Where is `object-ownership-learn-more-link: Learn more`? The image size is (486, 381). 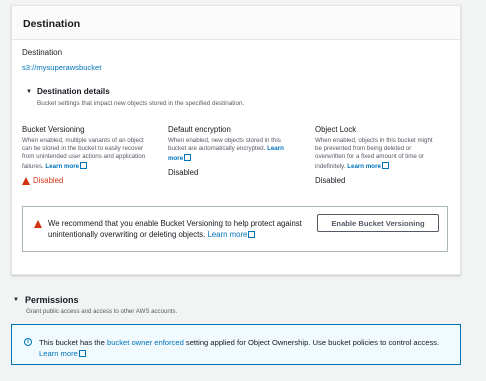
object-ownership-learn-more-link: Learn more is located at coordinates (62, 353).